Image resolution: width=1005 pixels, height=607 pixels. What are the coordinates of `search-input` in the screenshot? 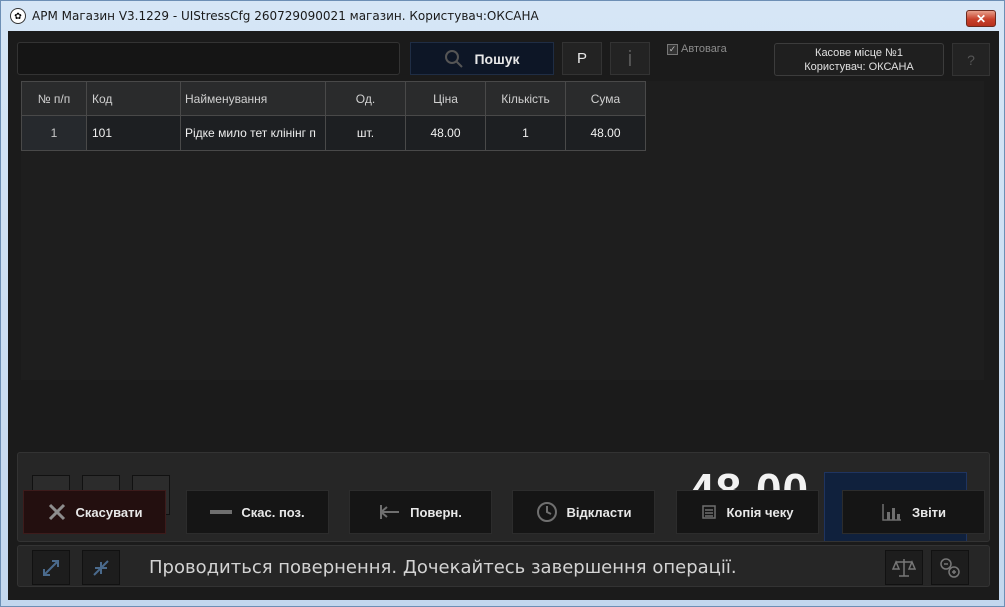 It's located at (208, 58).